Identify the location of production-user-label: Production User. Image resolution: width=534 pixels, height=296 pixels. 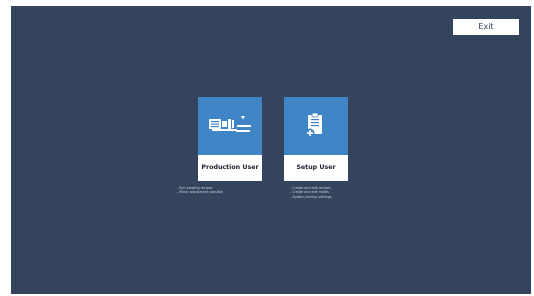
(230, 168).